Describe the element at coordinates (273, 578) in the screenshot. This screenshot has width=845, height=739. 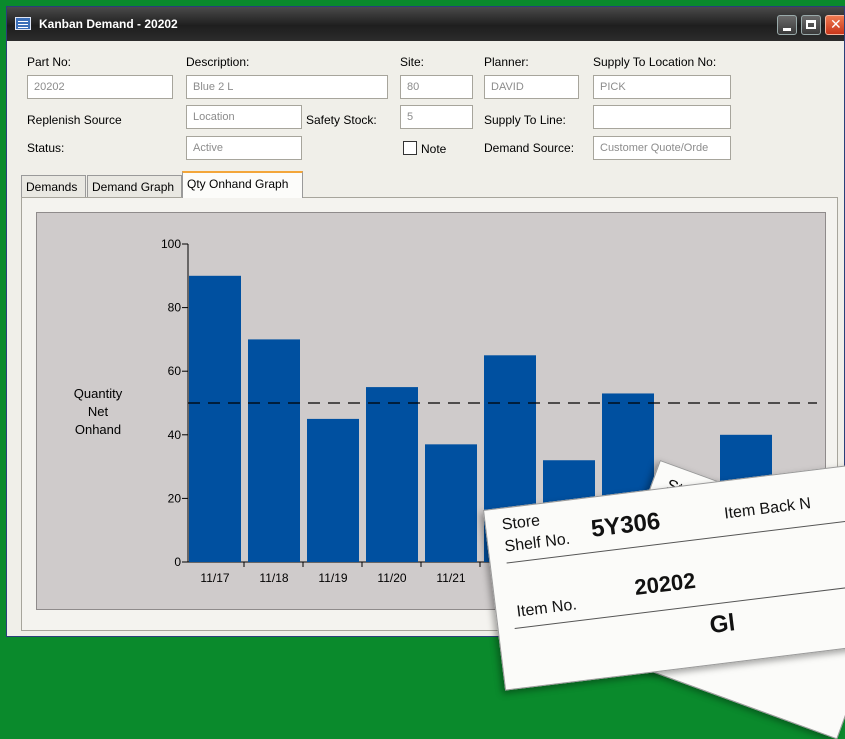
I see `x-tick-label: 11/18` at that location.